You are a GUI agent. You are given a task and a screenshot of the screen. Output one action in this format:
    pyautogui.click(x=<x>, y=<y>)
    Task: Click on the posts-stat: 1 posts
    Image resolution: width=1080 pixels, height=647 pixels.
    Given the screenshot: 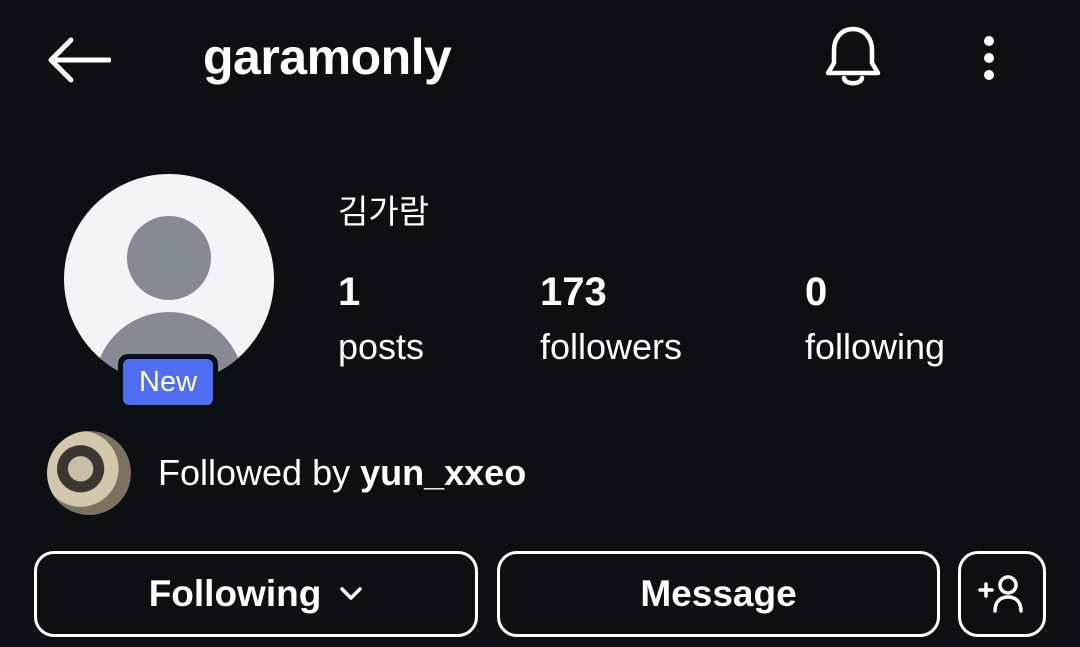 What is the action you would take?
    pyautogui.click(x=381, y=319)
    